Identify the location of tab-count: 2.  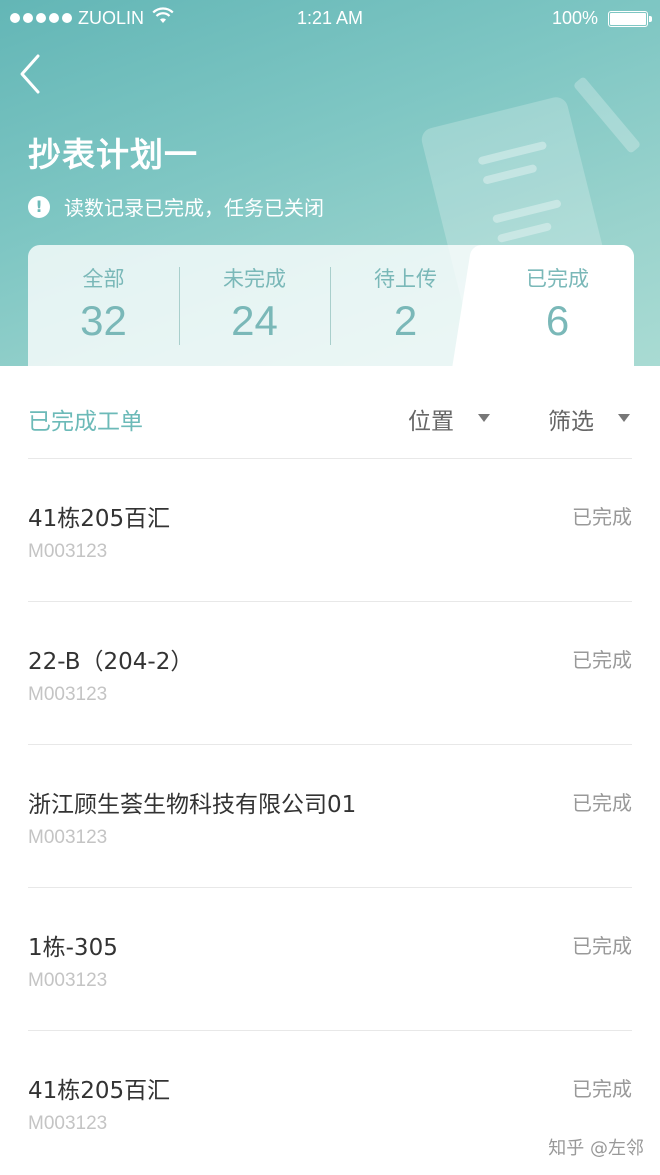
(405, 320).